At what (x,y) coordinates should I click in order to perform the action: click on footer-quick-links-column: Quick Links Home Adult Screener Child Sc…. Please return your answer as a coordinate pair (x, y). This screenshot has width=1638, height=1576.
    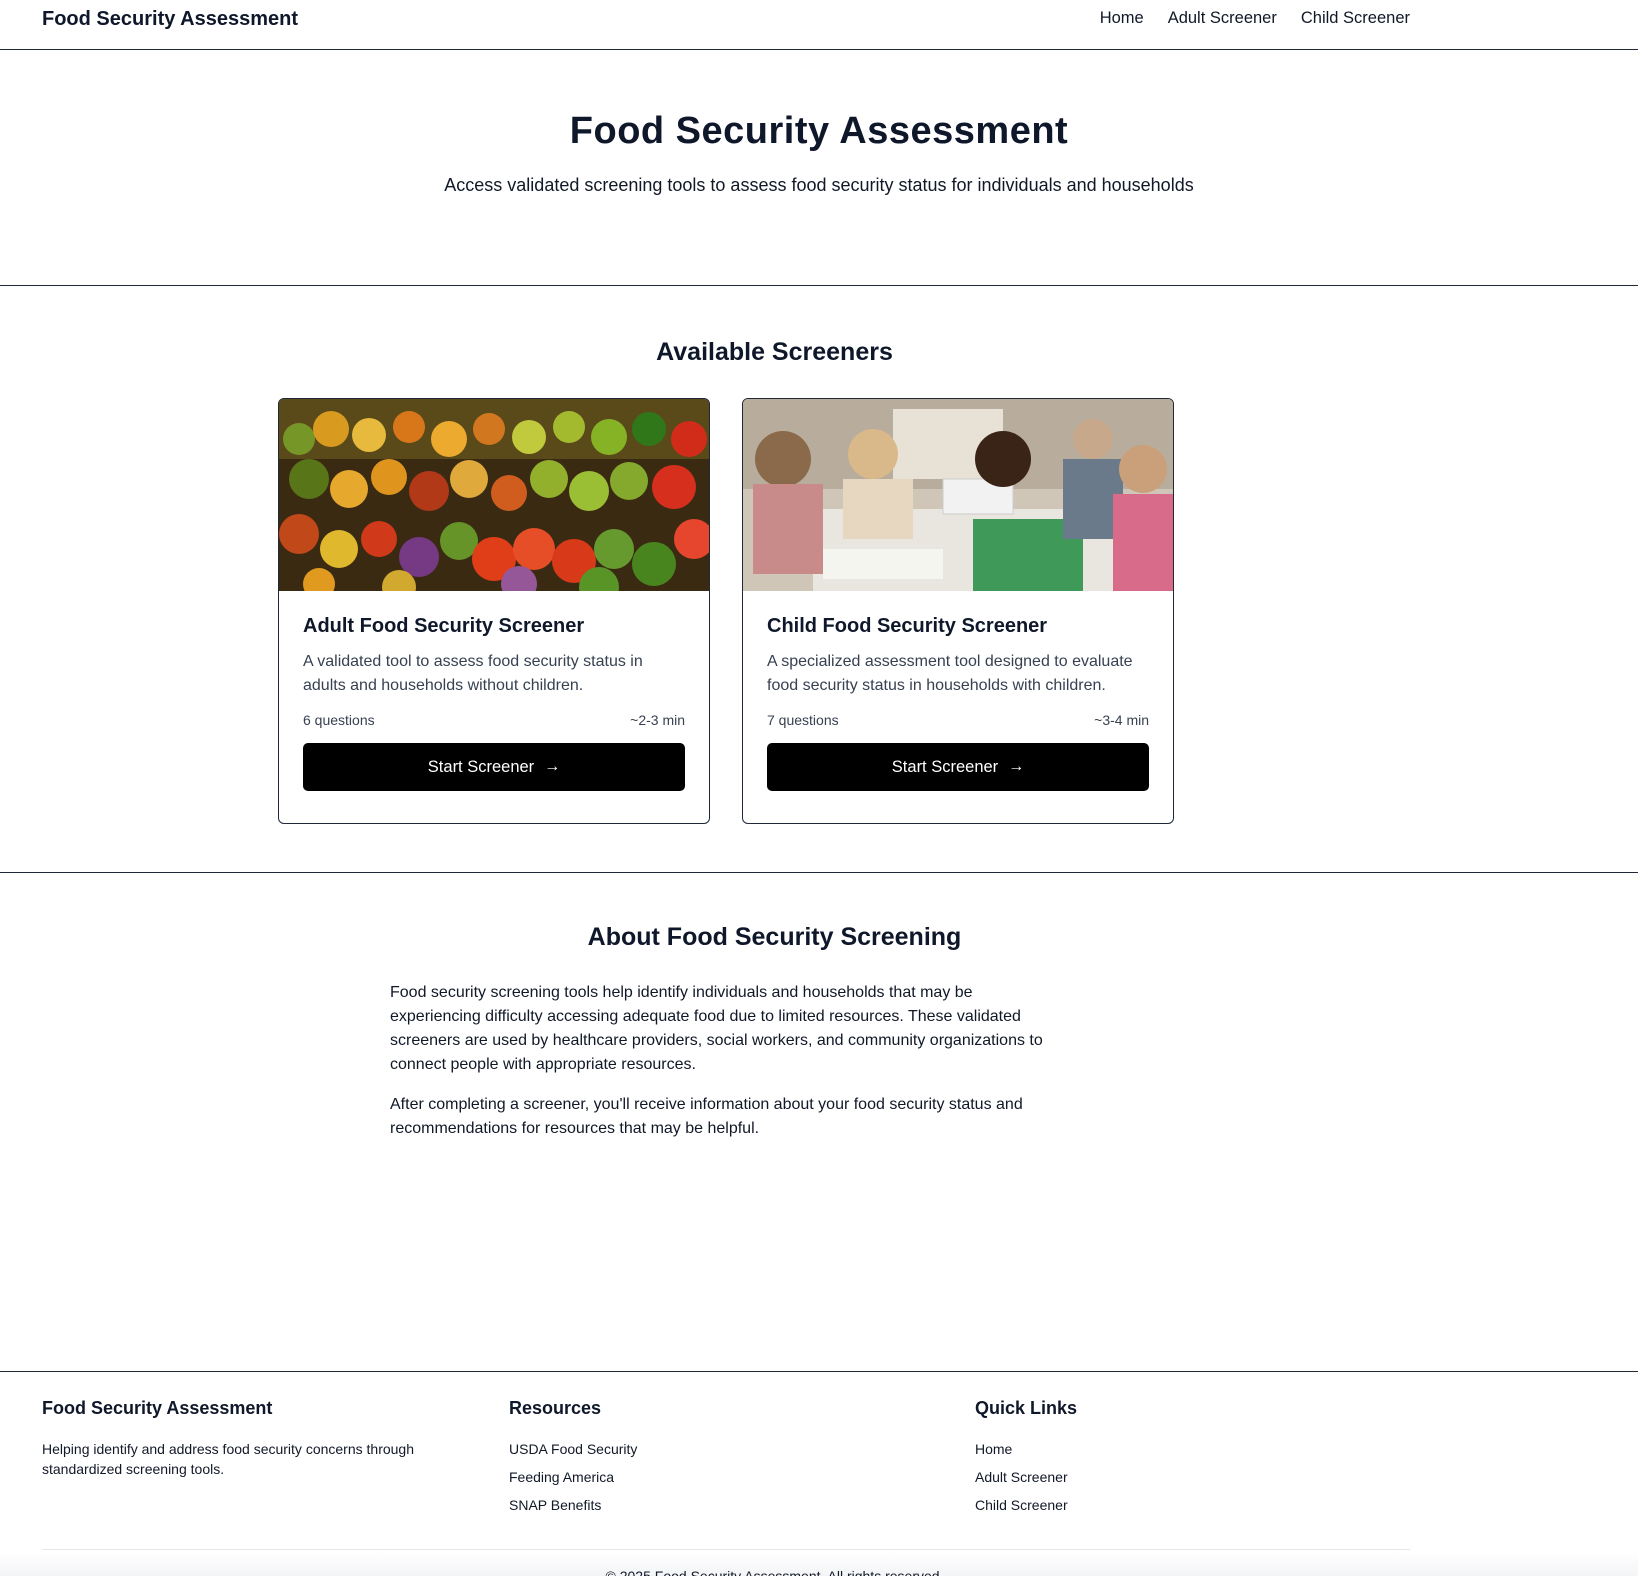
    Looking at the image, I should click on (1026, 1460).